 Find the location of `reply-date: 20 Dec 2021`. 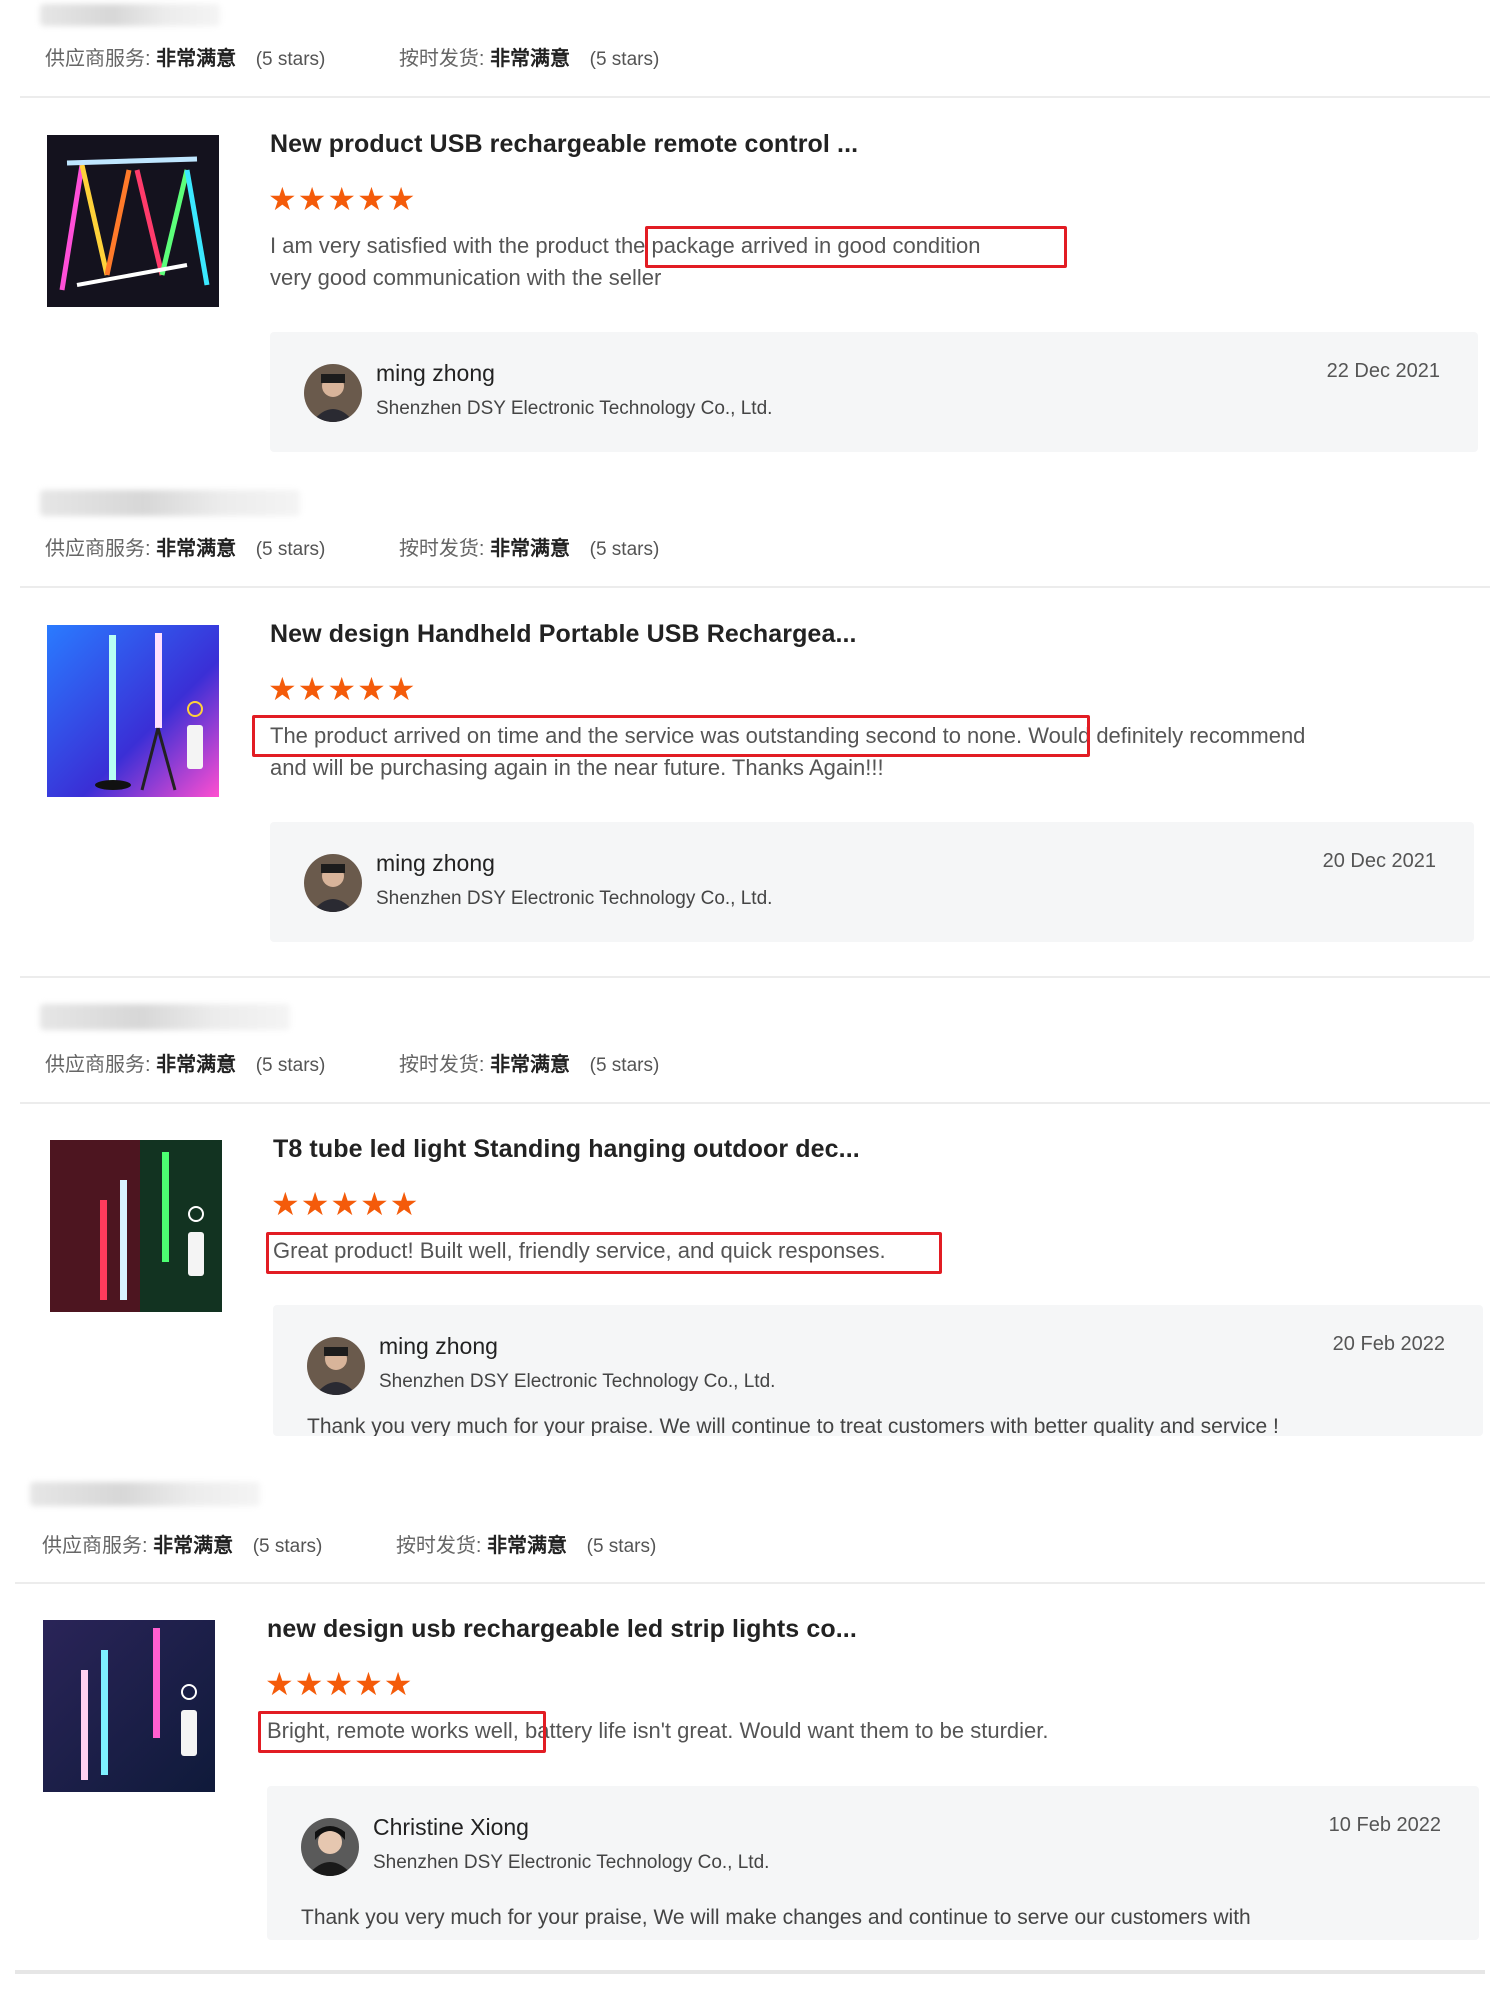

reply-date: 20 Dec 2021 is located at coordinates (1379, 861).